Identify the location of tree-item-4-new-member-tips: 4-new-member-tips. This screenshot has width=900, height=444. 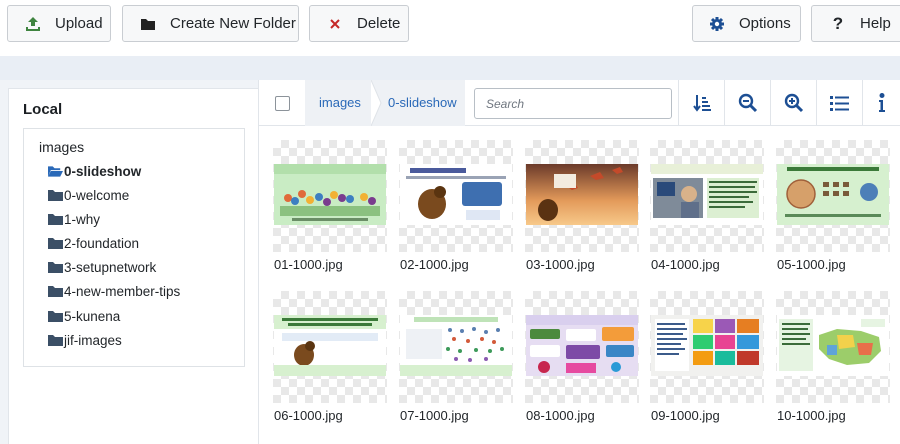
(114, 291).